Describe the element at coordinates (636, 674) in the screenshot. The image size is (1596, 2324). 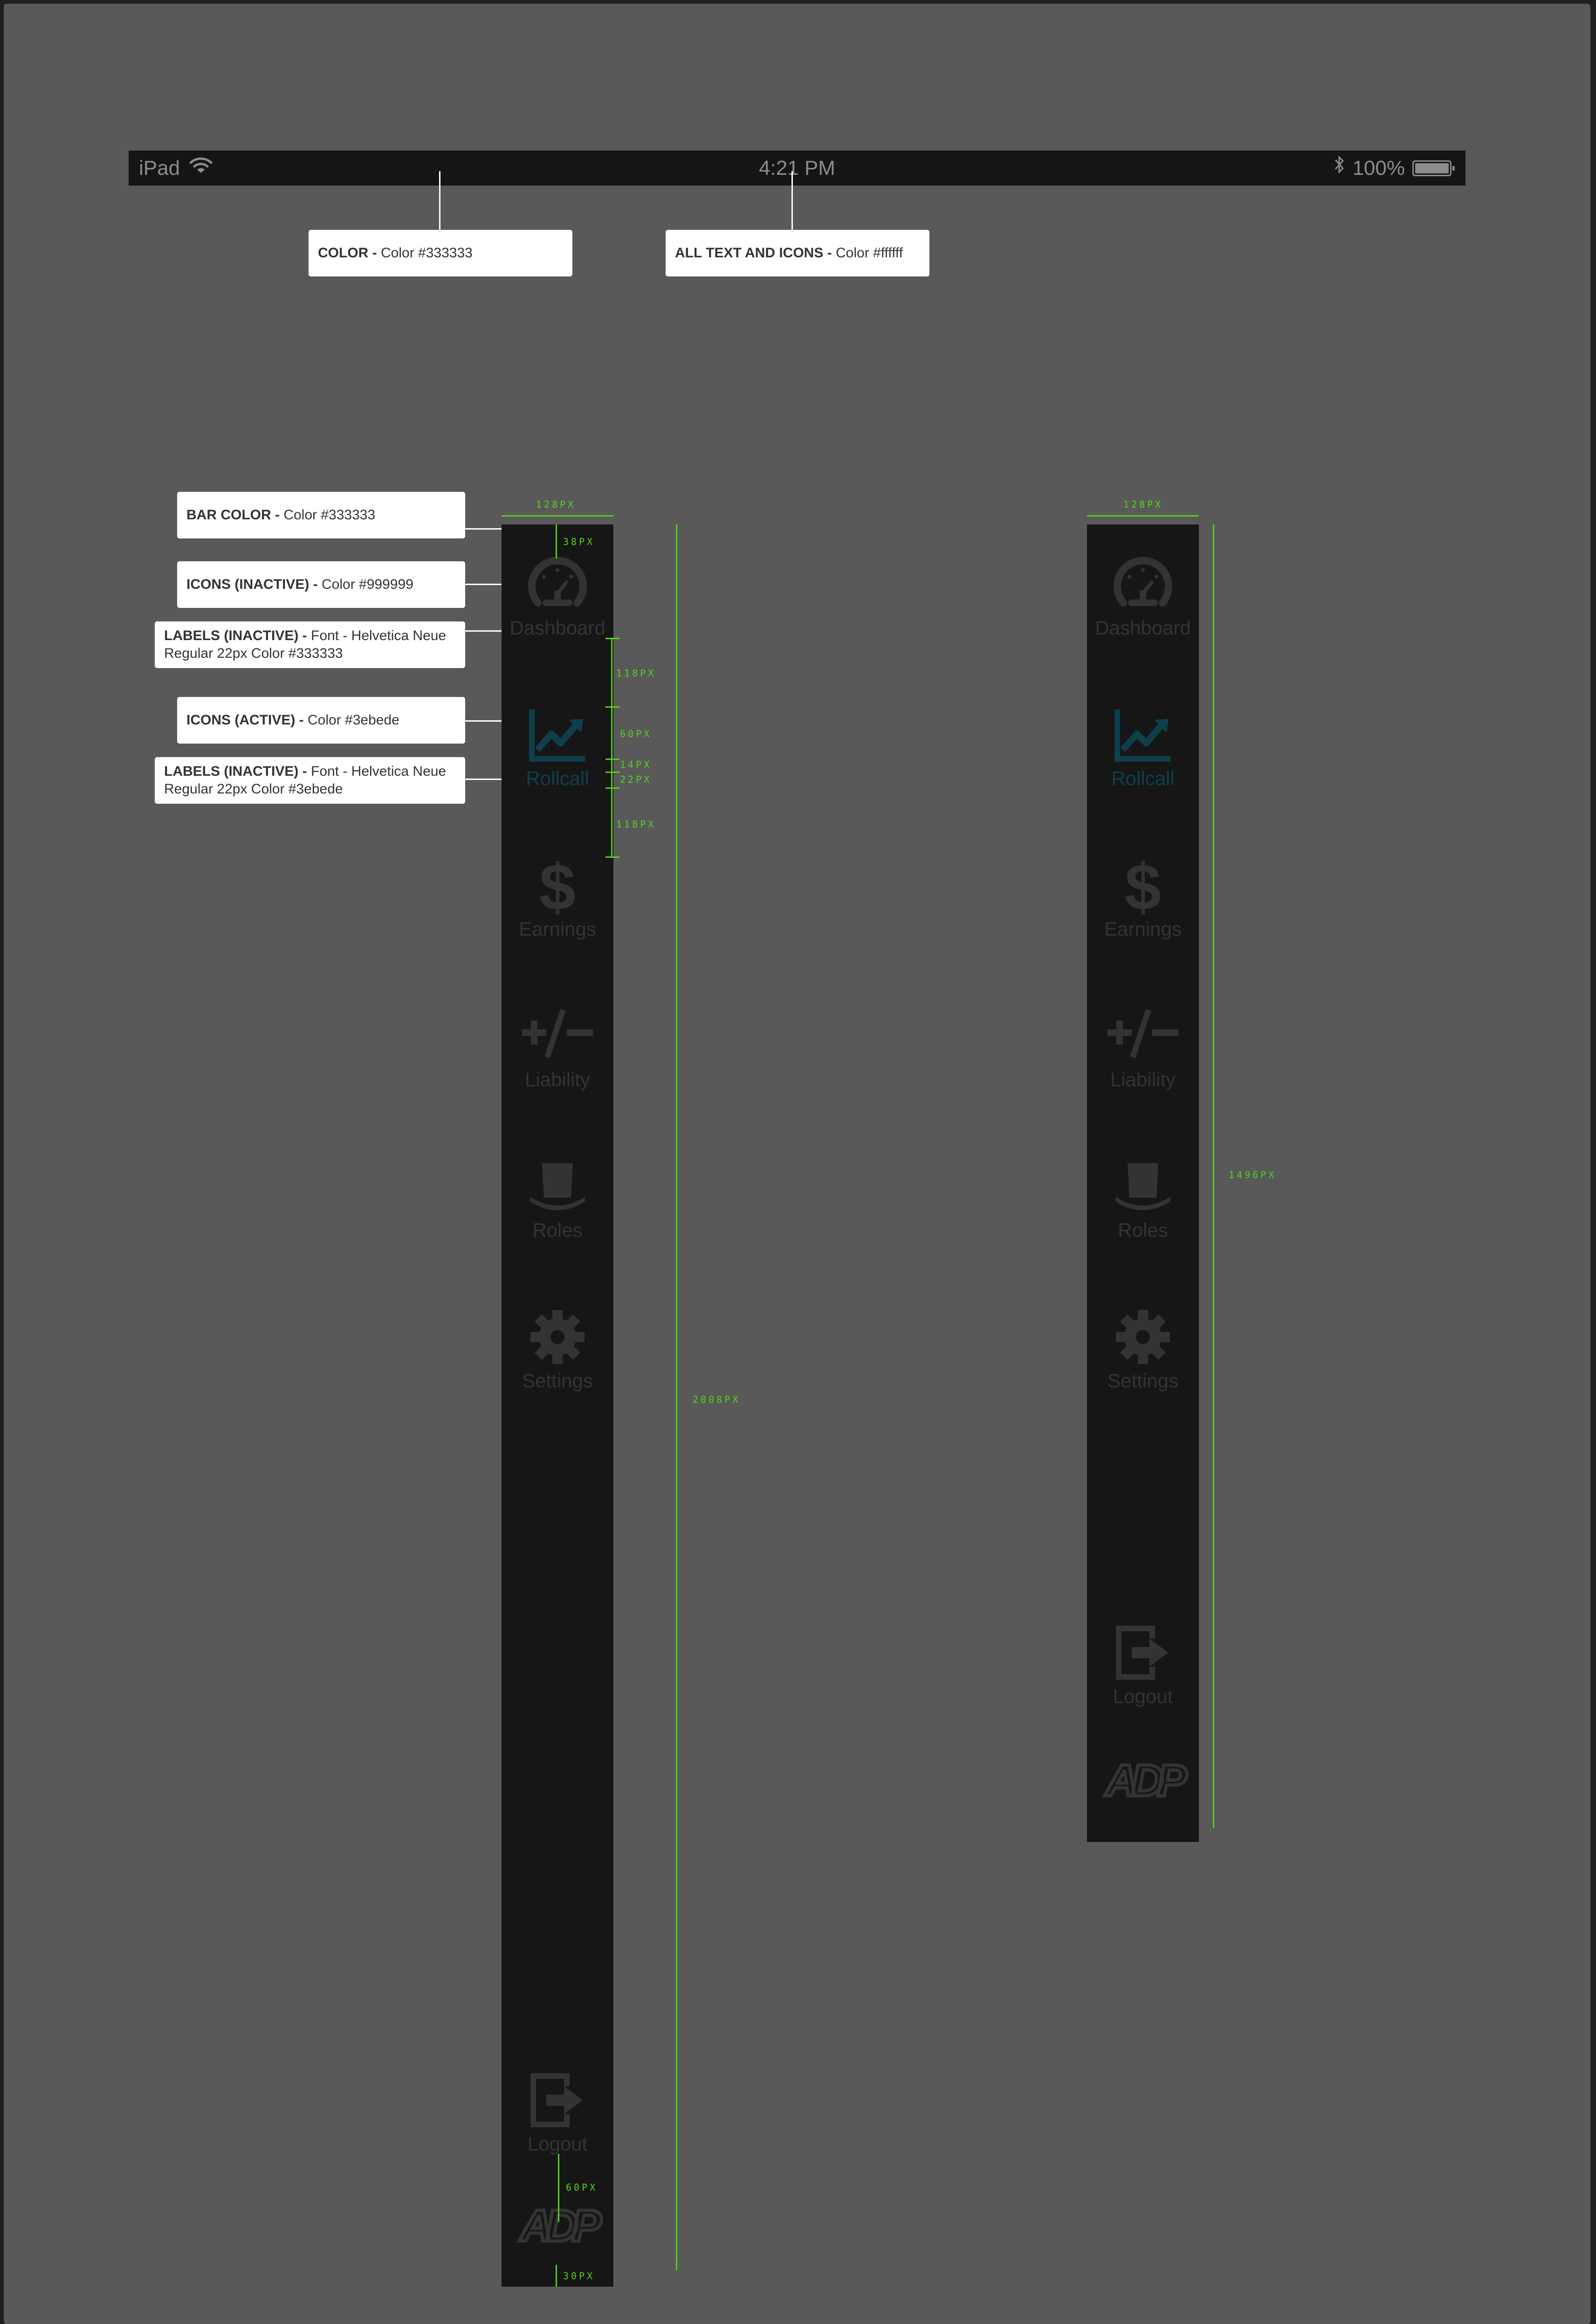
I see `measure-spacing-1: 118PX` at that location.